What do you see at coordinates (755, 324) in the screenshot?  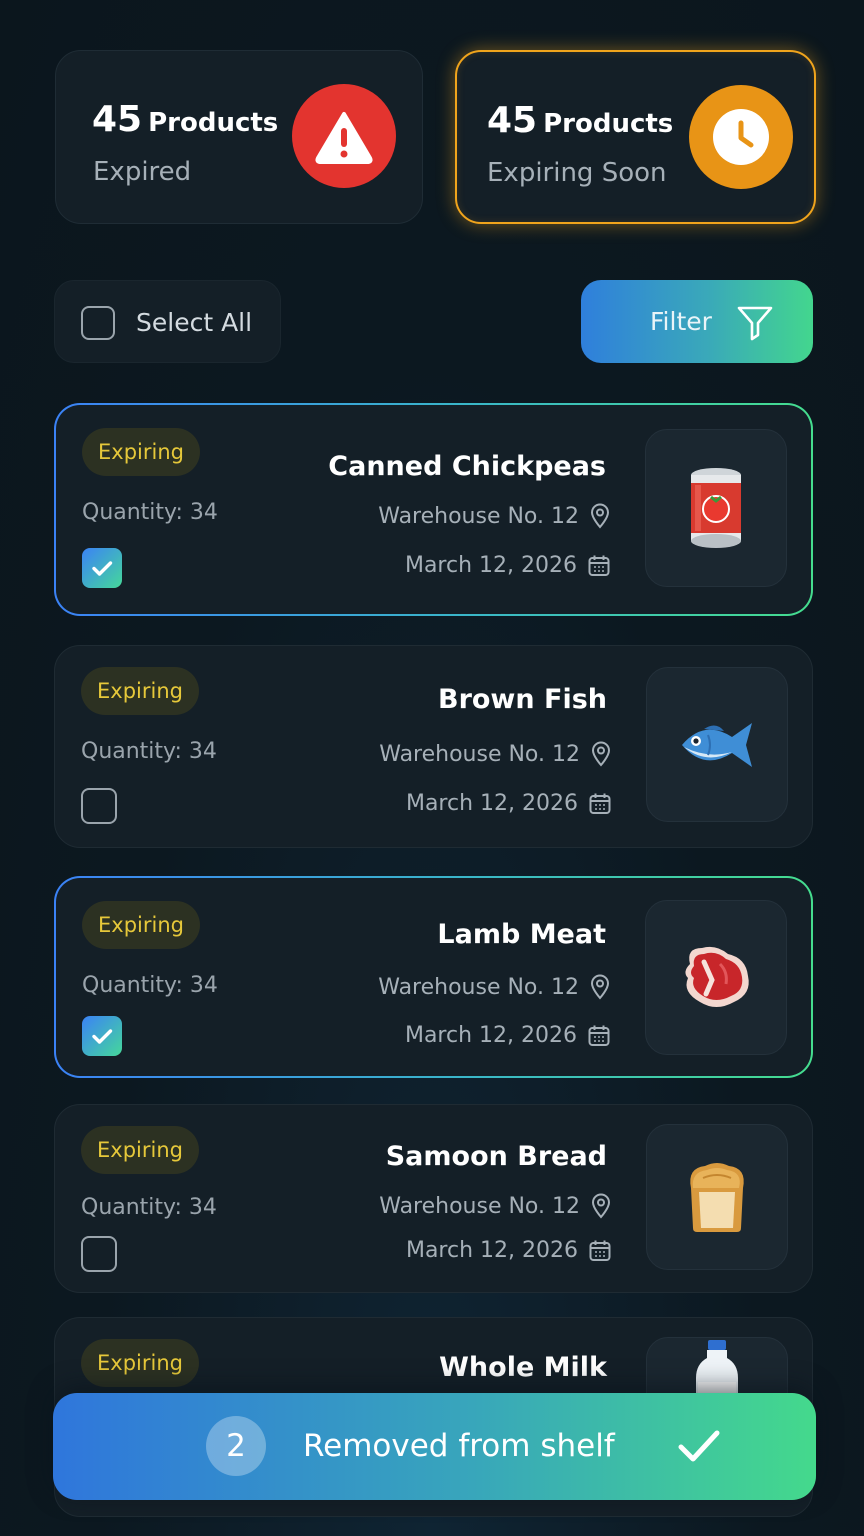 I see `funnel-icon` at bounding box center [755, 324].